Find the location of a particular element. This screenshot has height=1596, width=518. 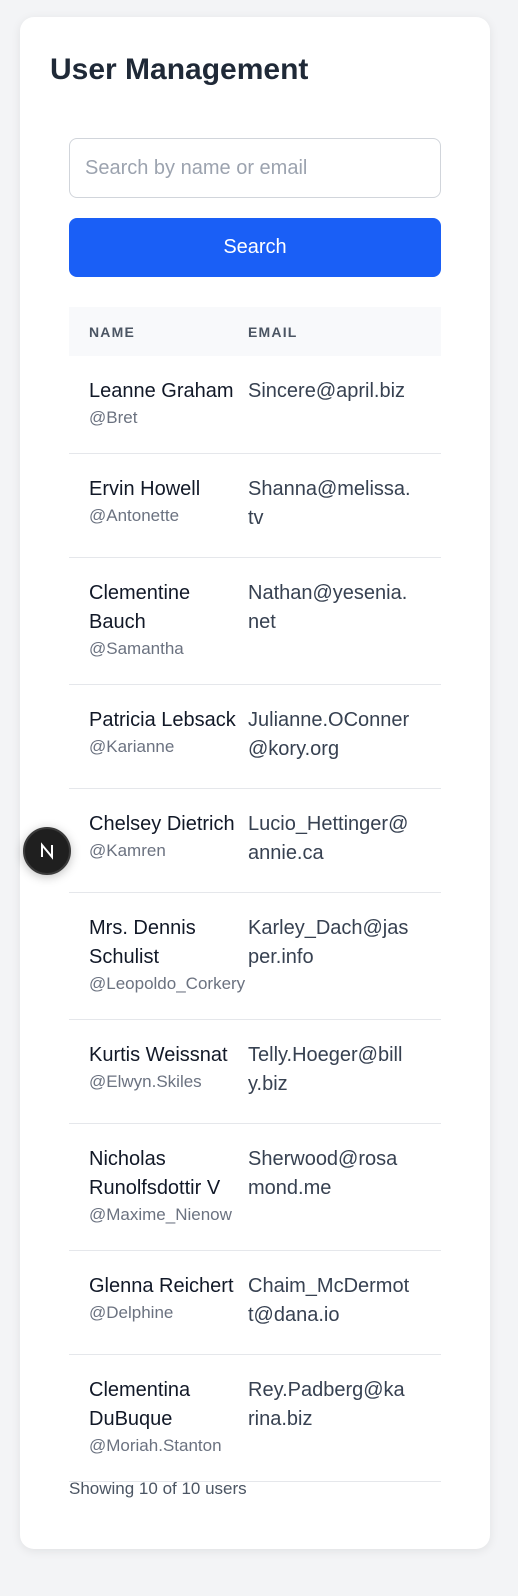

user-full-name: Chelsey Dietrich is located at coordinates (162, 824).